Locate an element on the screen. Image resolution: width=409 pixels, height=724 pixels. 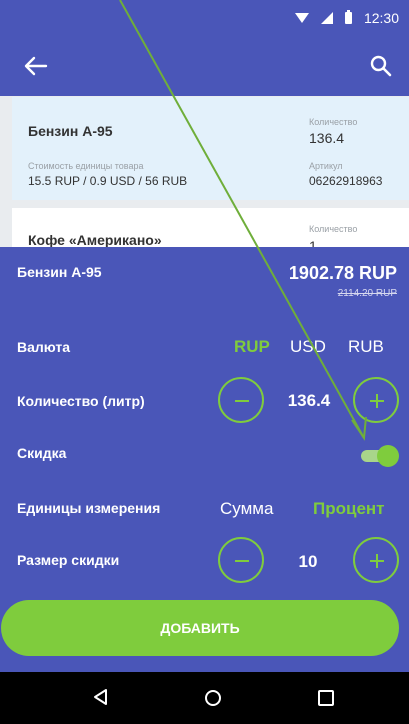
quantity-value: 136.4 is located at coordinates (309, 401).